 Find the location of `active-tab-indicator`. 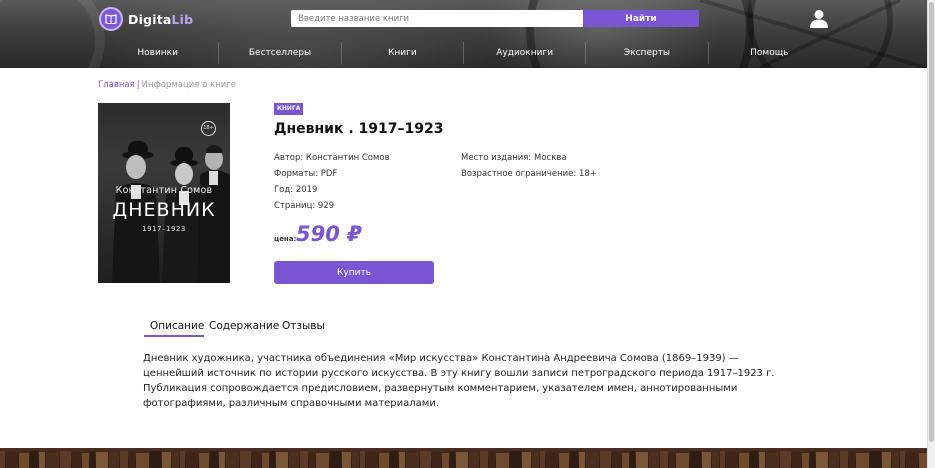

active-tab-indicator is located at coordinates (174, 336).